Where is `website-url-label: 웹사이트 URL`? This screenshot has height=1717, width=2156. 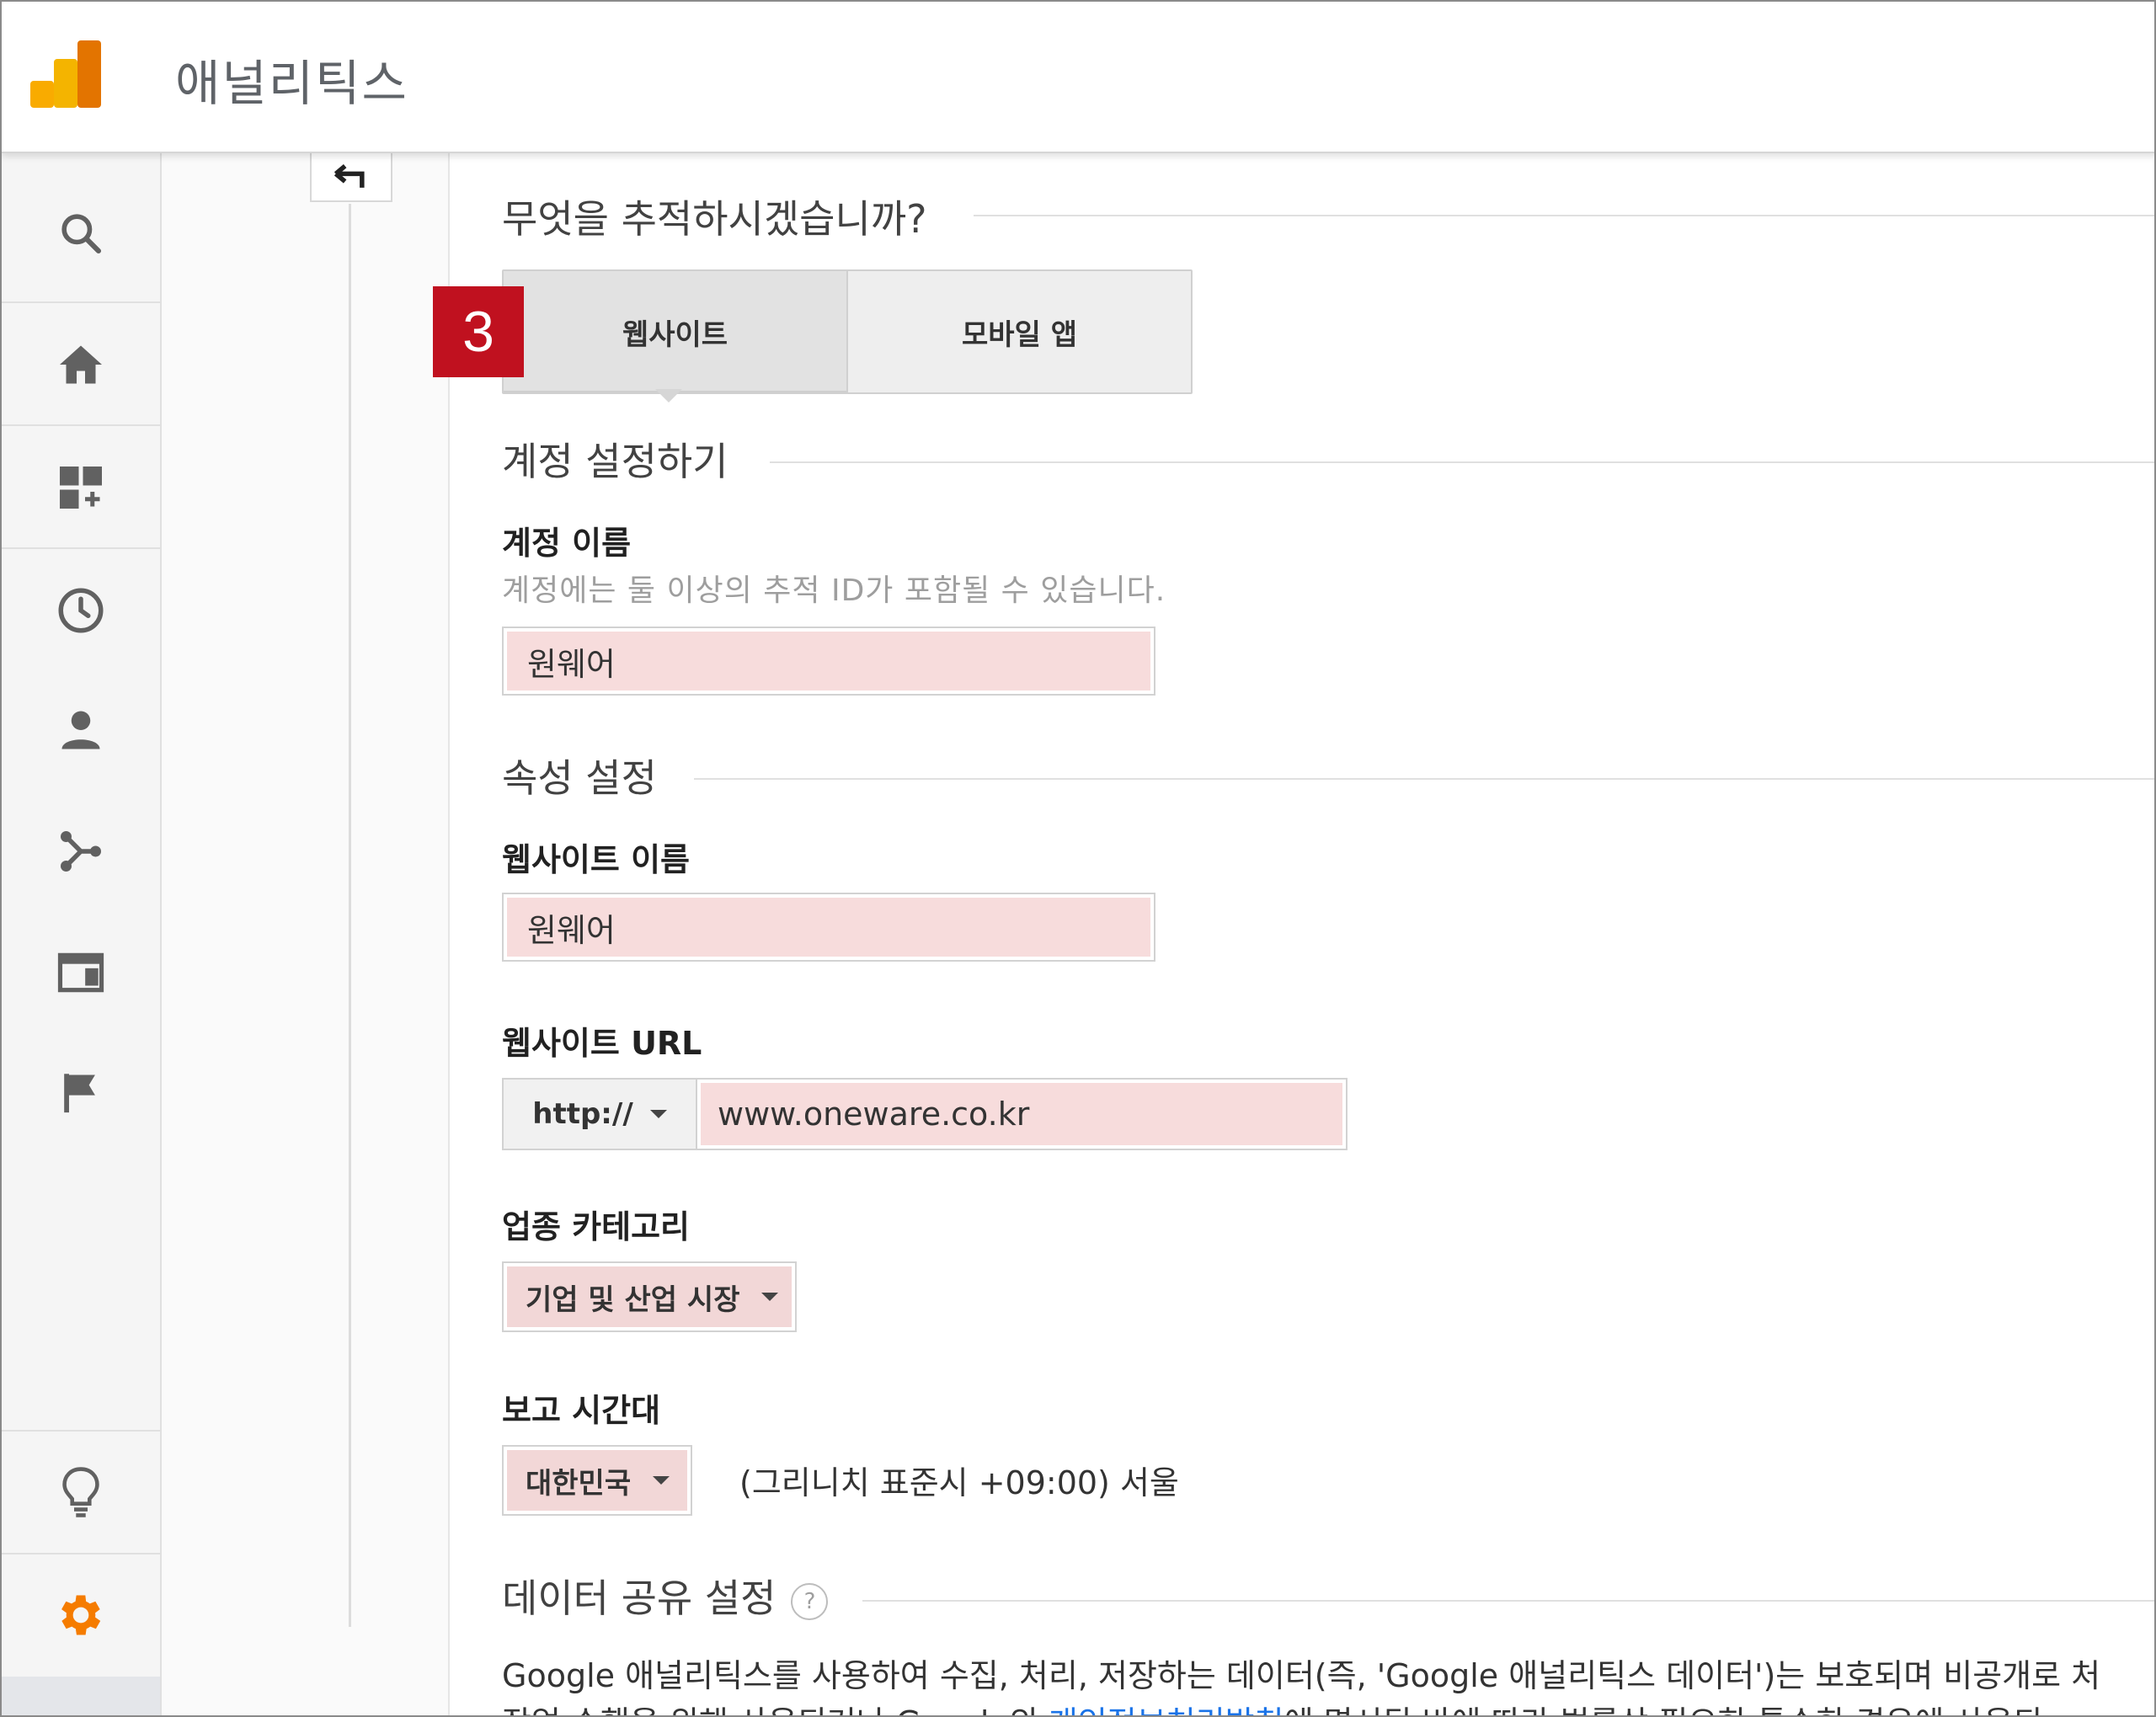 website-url-label: 웹사이트 URL is located at coordinates (602, 1043).